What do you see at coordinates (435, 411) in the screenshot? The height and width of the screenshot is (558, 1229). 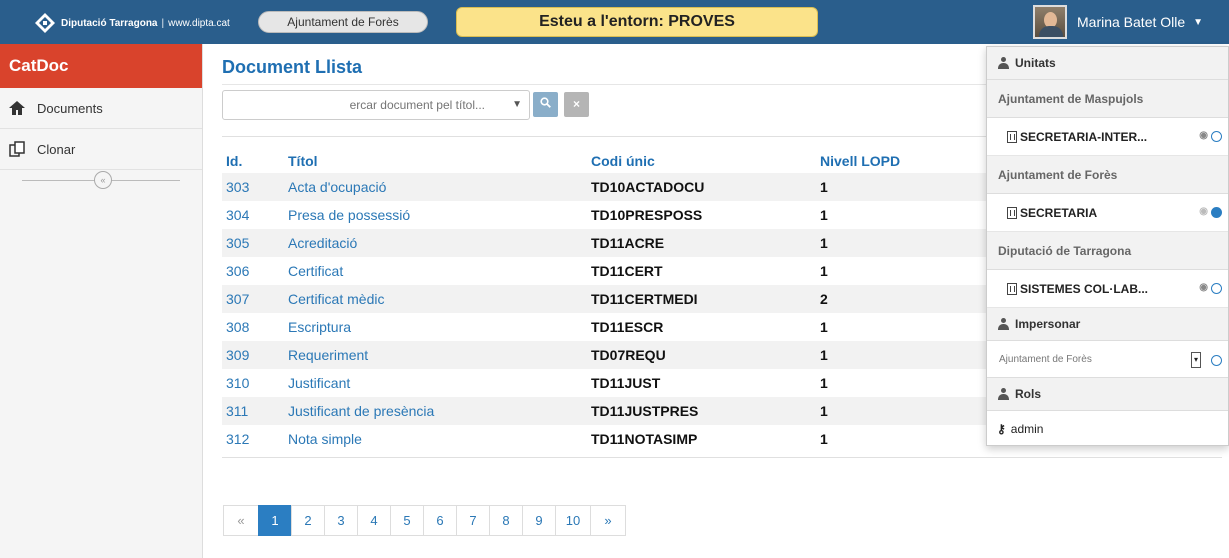 I see `cell-title: Justificant de presència` at bounding box center [435, 411].